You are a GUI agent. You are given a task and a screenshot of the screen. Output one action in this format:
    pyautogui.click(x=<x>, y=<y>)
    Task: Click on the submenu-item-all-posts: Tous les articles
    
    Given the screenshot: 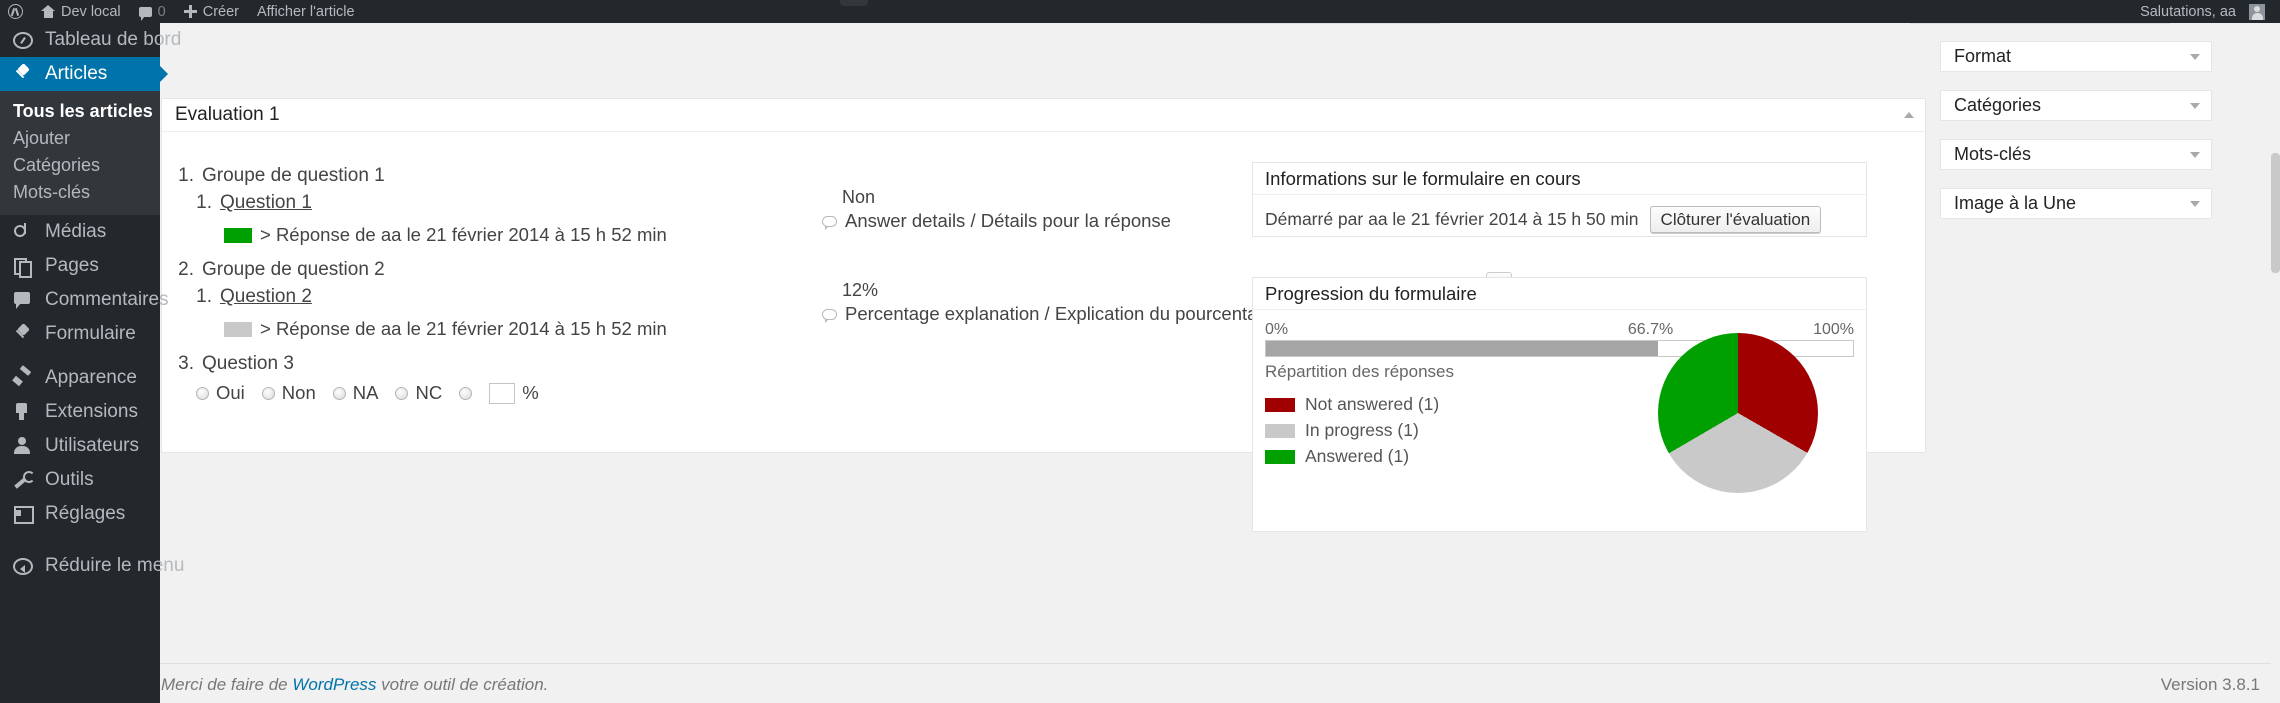 What is the action you would take?
    pyautogui.click(x=80, y=111)
    